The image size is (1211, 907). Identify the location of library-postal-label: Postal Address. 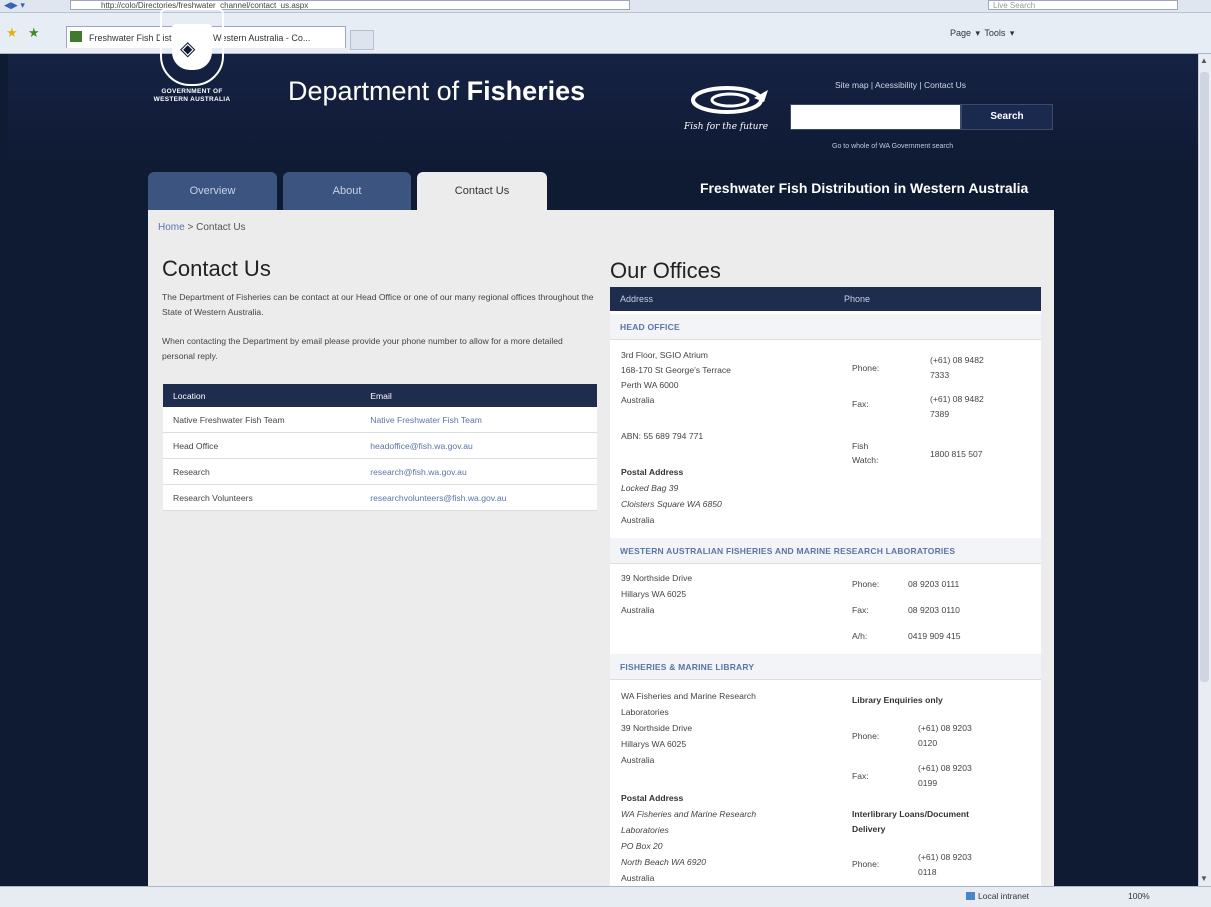
(652, 798).